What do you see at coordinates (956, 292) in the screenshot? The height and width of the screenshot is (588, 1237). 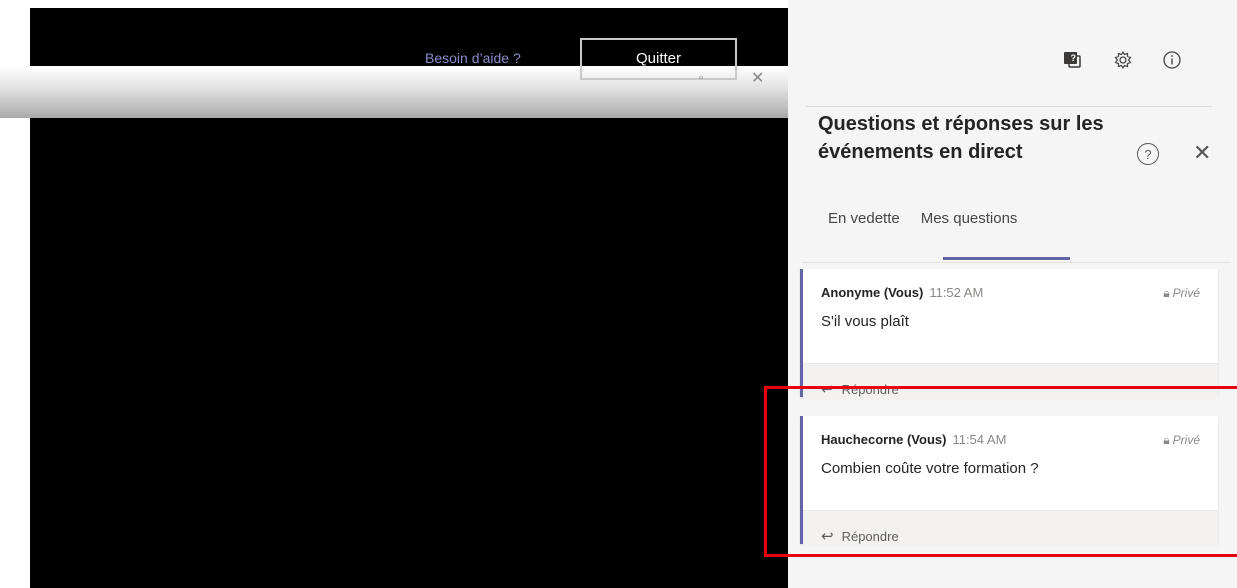 I see `question-time: 11:52 AM` at bounding box center [956, 292].